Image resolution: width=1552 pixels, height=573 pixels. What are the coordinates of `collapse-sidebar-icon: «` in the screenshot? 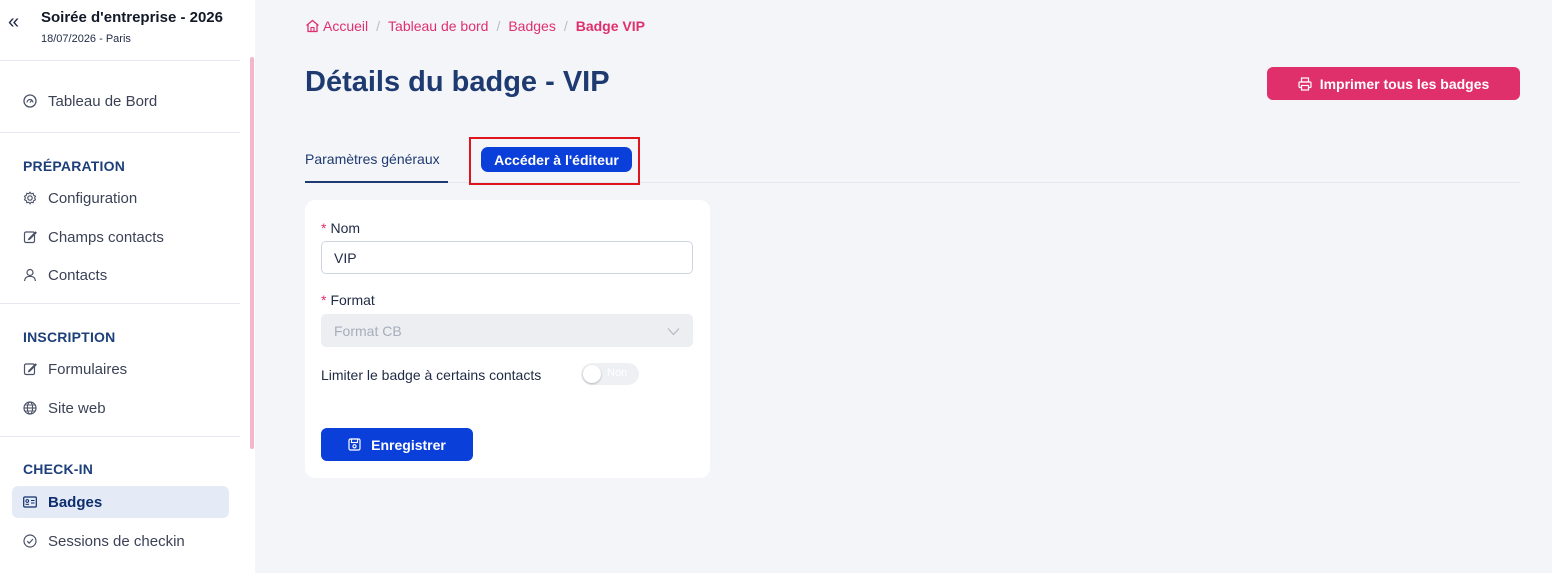 It's located at (18, 22).